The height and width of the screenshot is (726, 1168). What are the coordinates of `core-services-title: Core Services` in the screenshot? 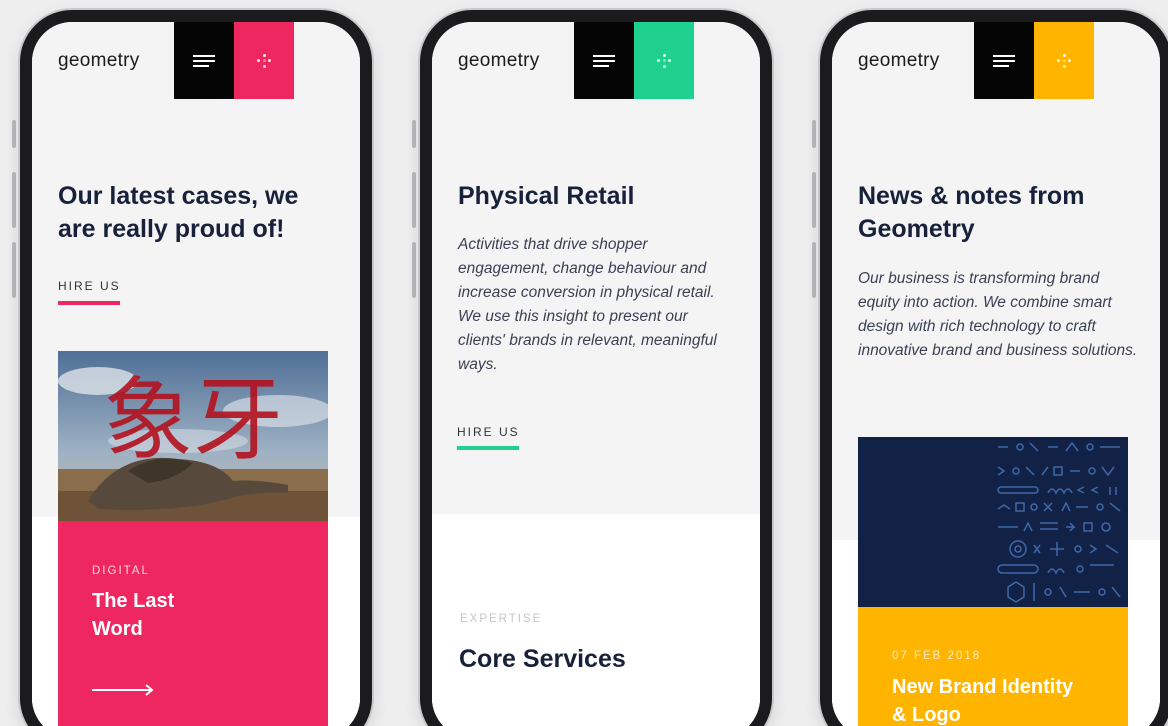 It's located at (542, 659).